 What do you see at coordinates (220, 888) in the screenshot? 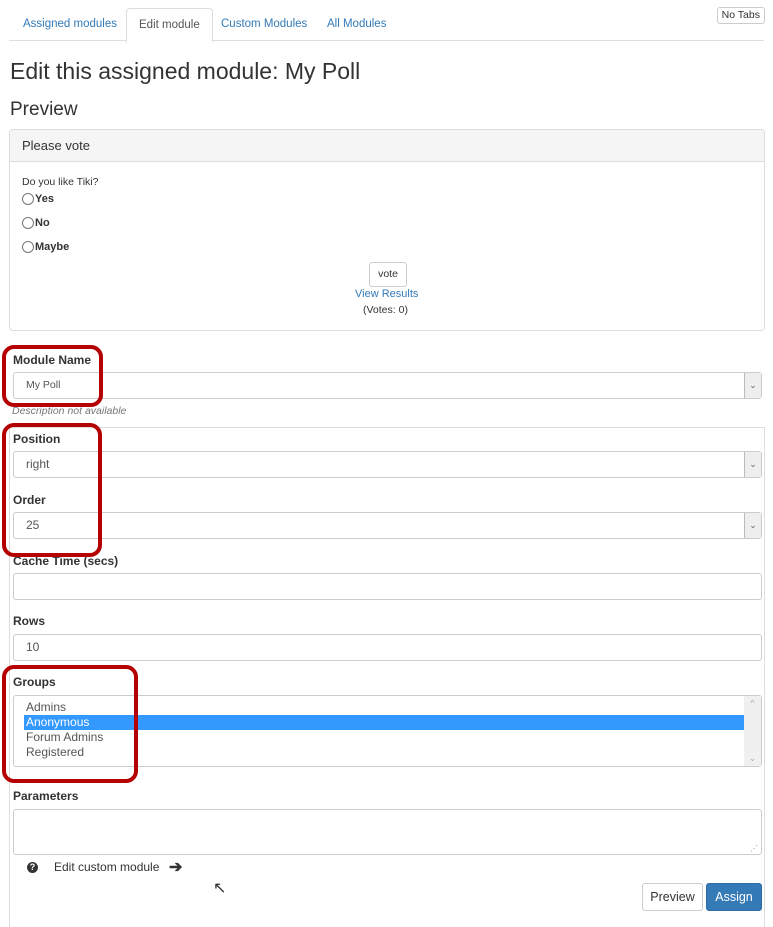
I see `mouse-cursor-icon: ↖` at bounding box center [220, 888].